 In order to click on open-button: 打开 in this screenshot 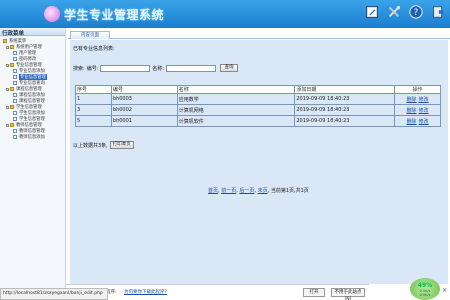, I will do `click(314, 292)`.